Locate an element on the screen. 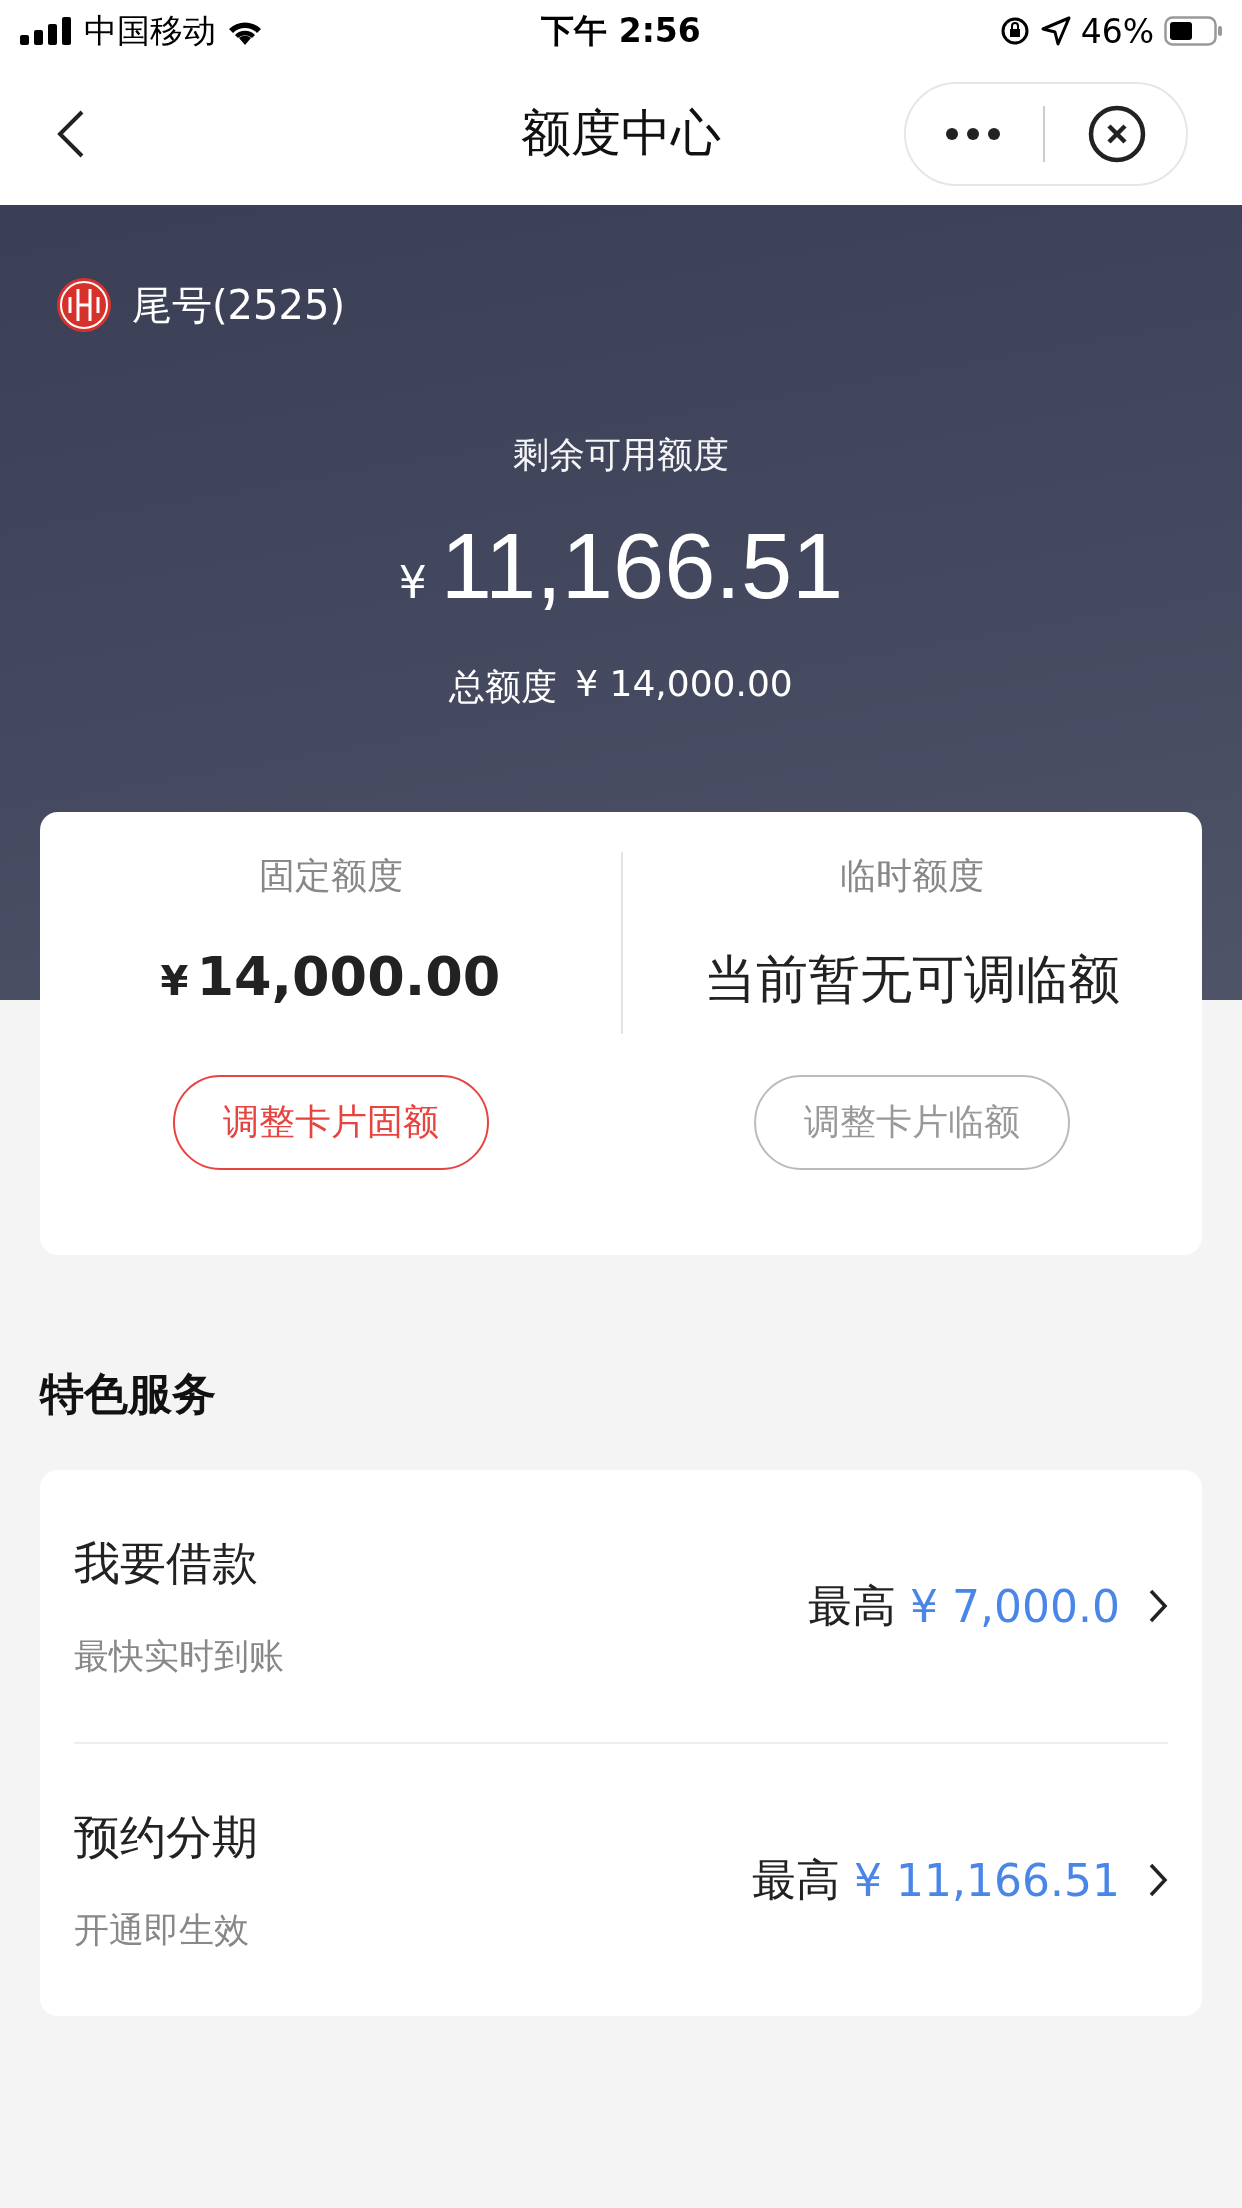  limit-value: 14,000.00 is located at coordinates (348, 976).